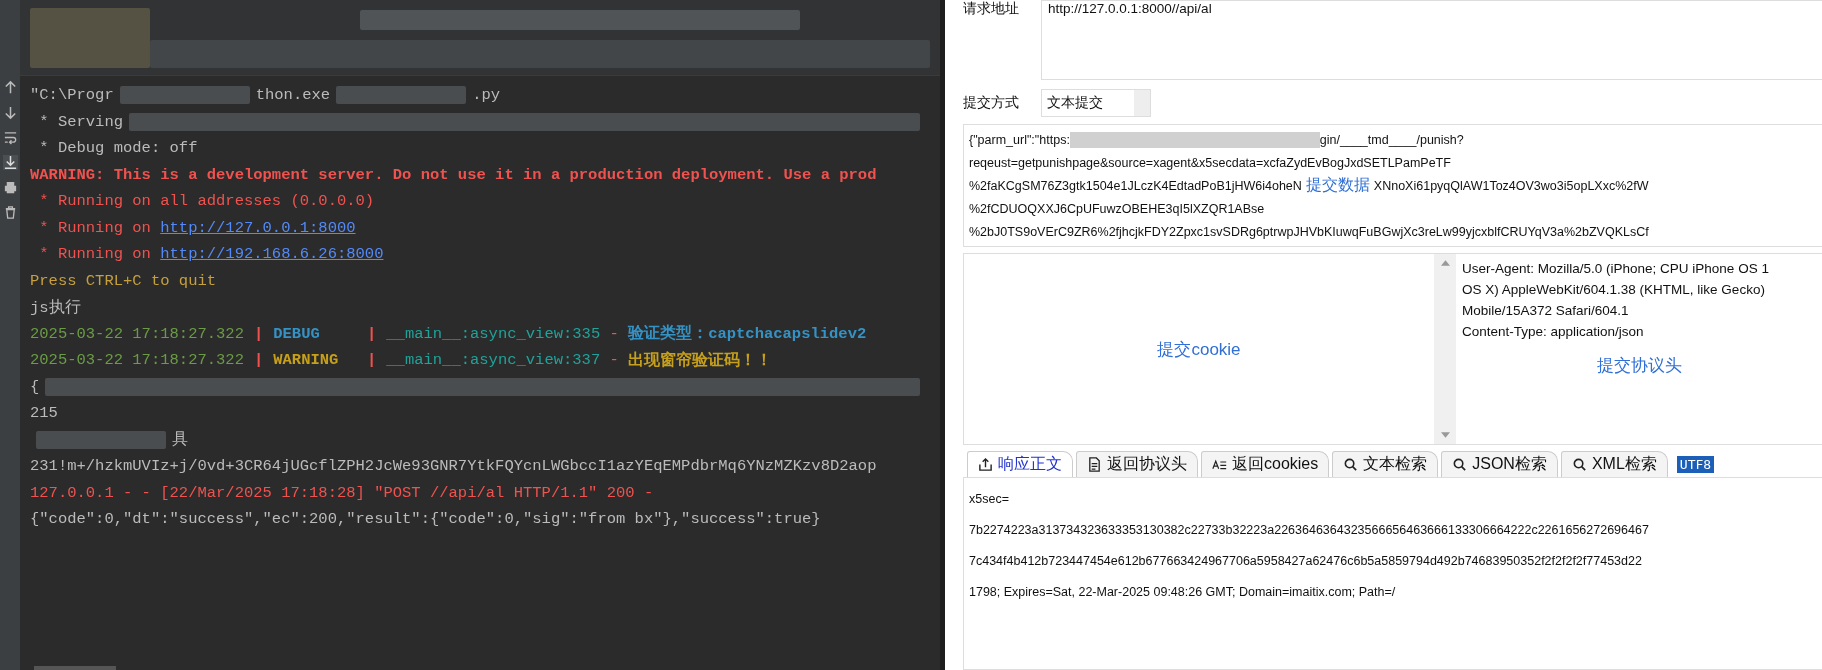 This screenshot has height=670, width=1822. What do you see at coordinates (1511, 185) in the screenshot?
I see `body-text: XNnoXi61pyqQlAW1Toz4OV3wo3i5opLXxc%2fW` at bounding box center [1511, 185].